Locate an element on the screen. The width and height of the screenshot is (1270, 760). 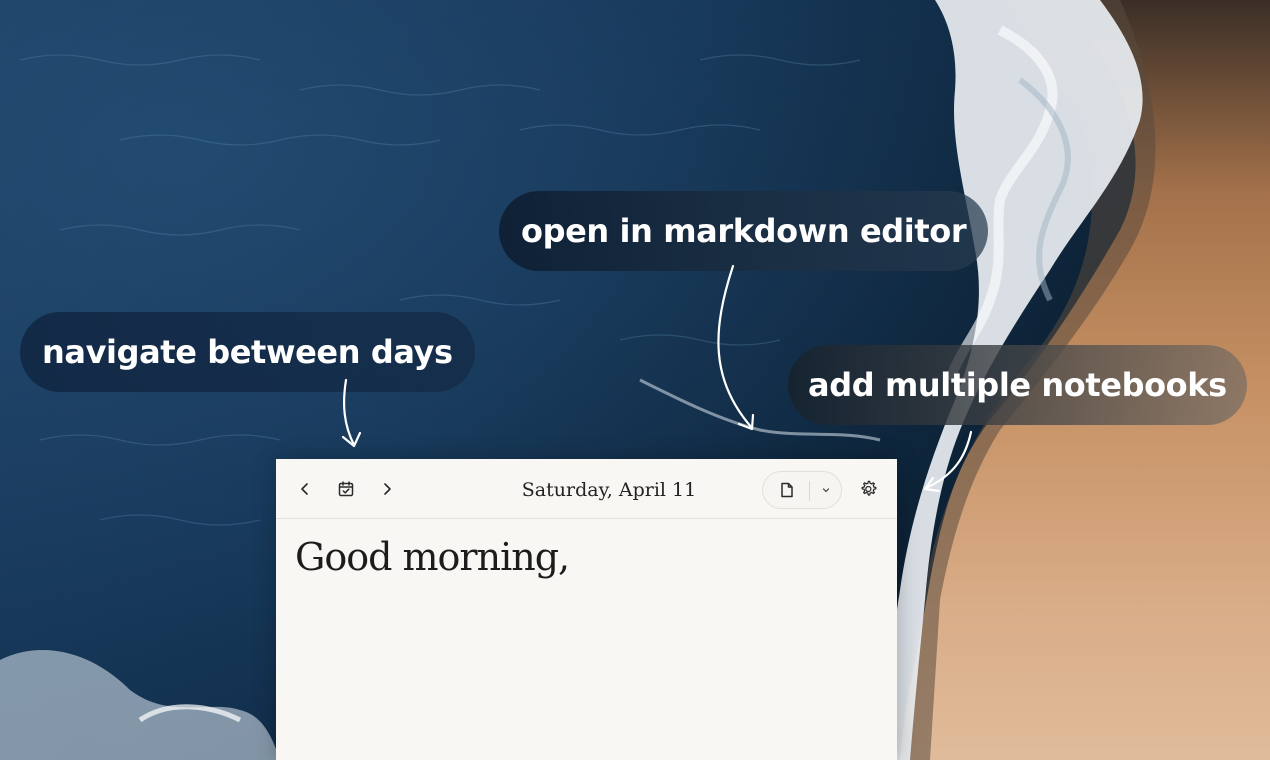
prev-day-button is located at coordinates (305, 489).